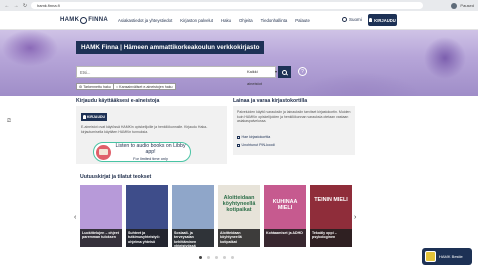 The image size is (478, 269). I want to click on book-title: TEININ MIELI, so click(331, 200).